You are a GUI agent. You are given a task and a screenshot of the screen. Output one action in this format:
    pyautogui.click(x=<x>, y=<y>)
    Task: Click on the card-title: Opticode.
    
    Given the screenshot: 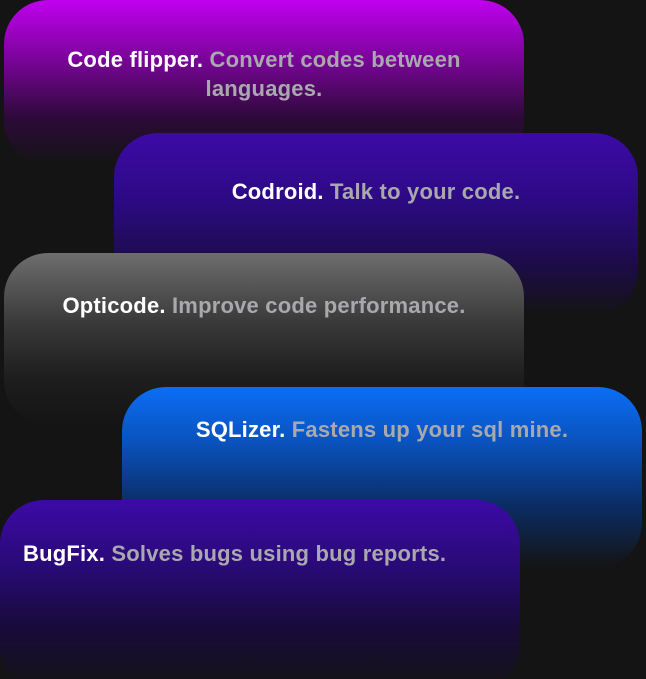 What is the action you would take?
    pyautogui.click(x=114, y=305)
    